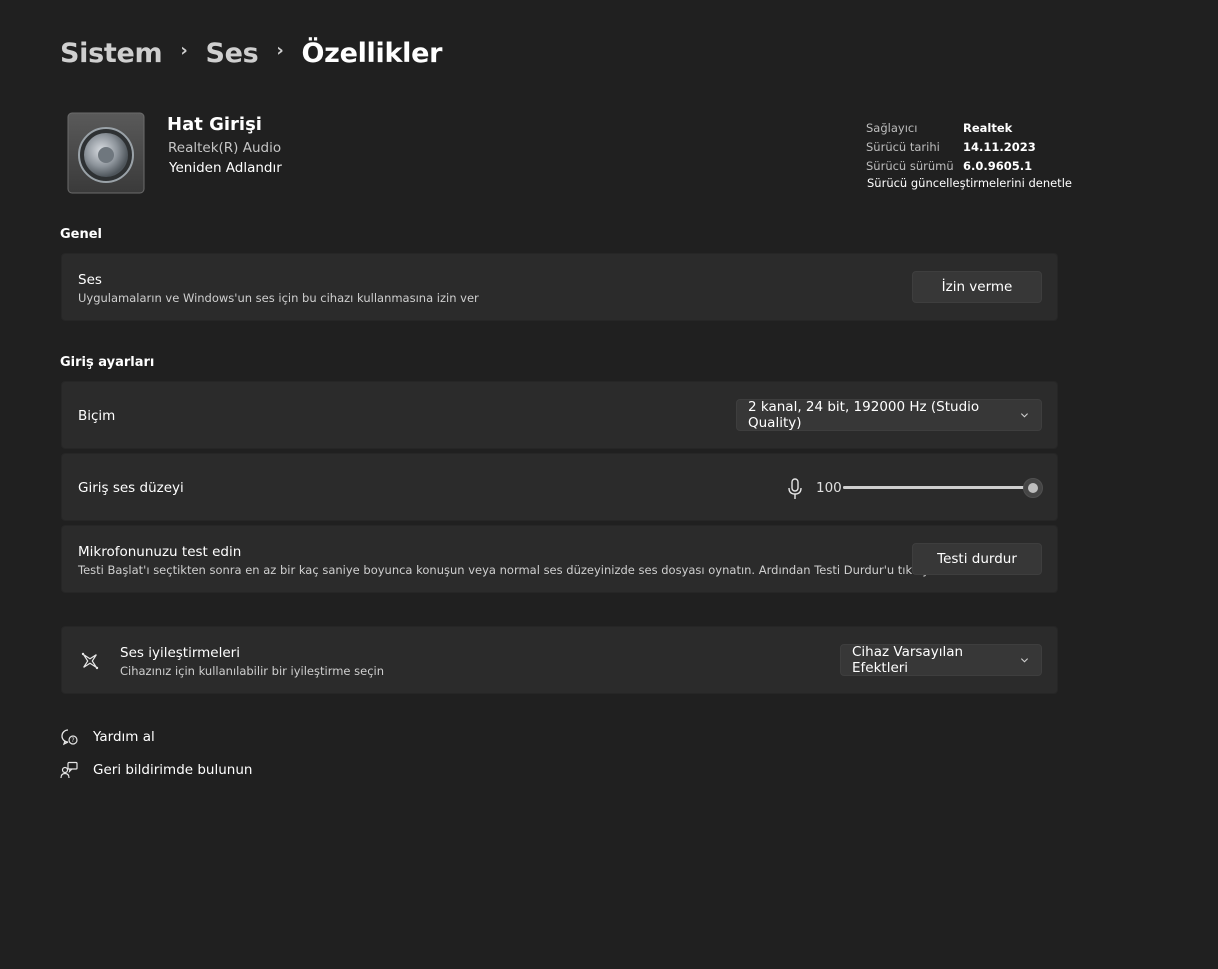 The image size is (1218, 969). Describe the element at coordinates (908, 660) in the screenshot. I see `enhancements-dropdown-value: Cihaz Varsayılan Efektleri` at that location.